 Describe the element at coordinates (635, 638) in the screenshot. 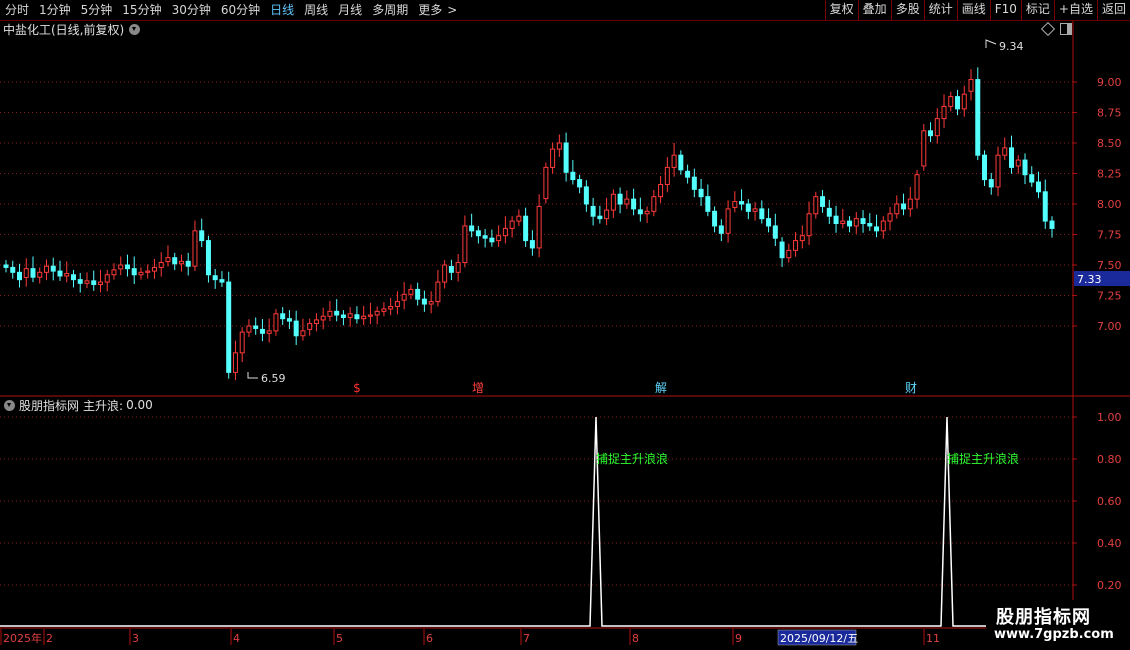

I see `time-axis-label: 8` at that location.